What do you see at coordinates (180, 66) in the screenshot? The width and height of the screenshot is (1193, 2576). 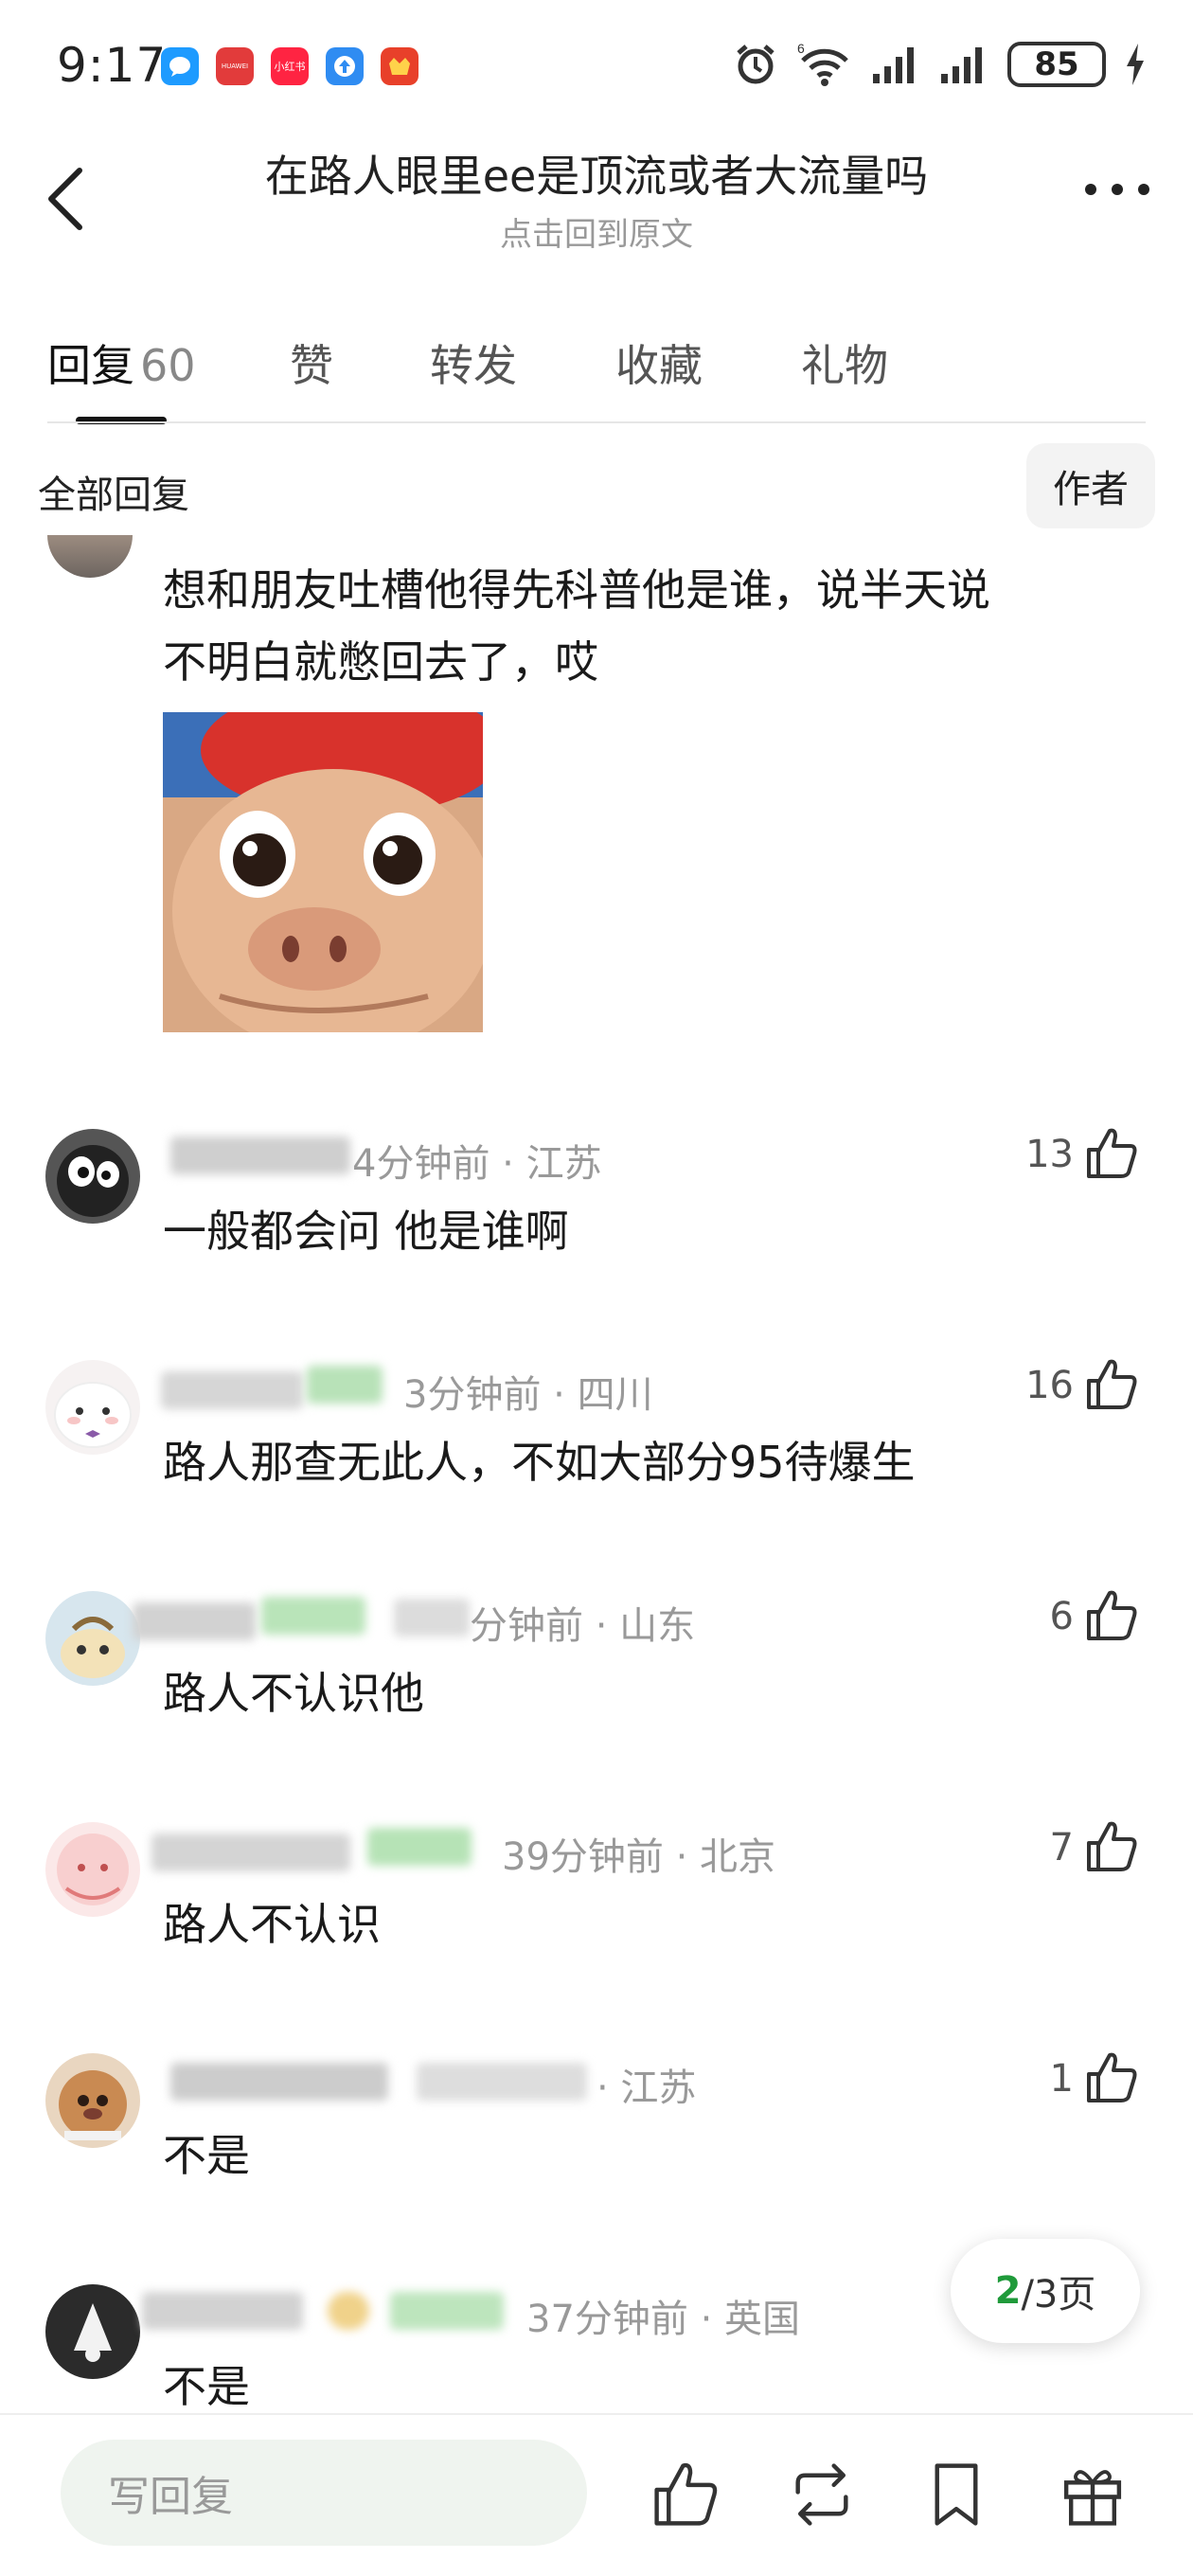 I see `chat-app-icon` at bounding box center [180, 66].